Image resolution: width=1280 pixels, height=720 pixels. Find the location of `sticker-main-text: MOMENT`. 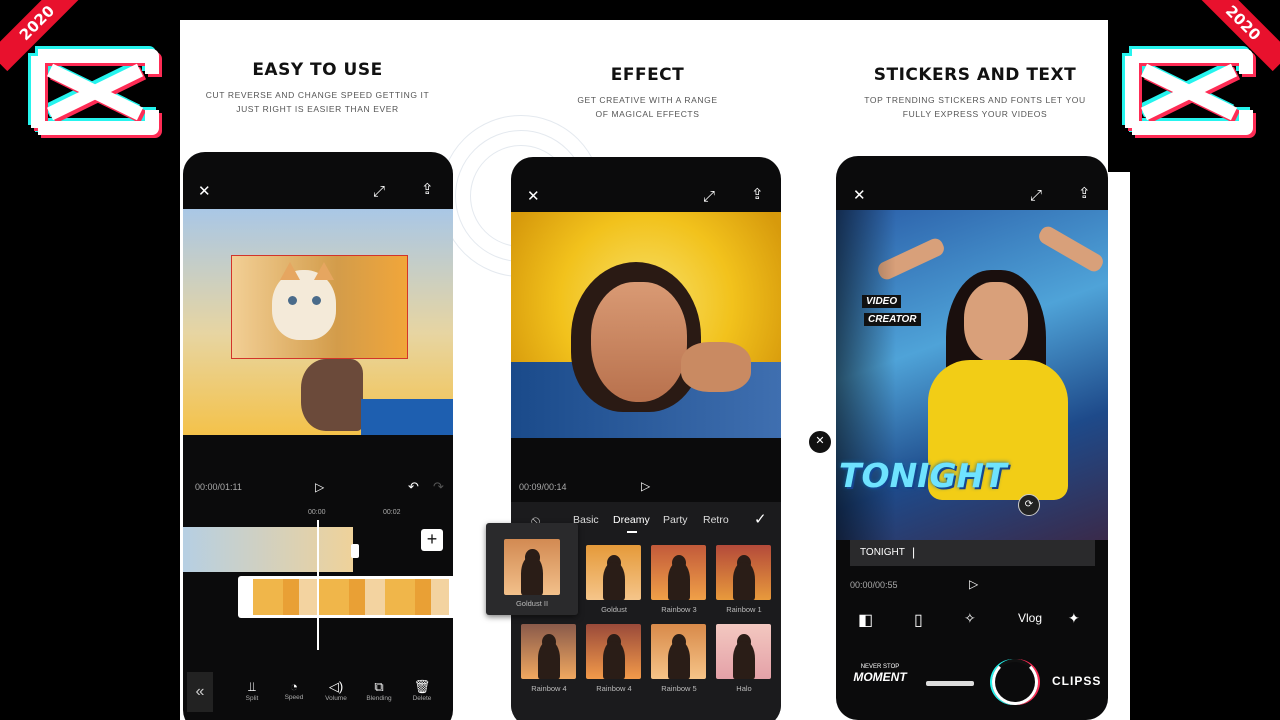

sticker-main-text: MOMENT is located at coordinates (880, 677).